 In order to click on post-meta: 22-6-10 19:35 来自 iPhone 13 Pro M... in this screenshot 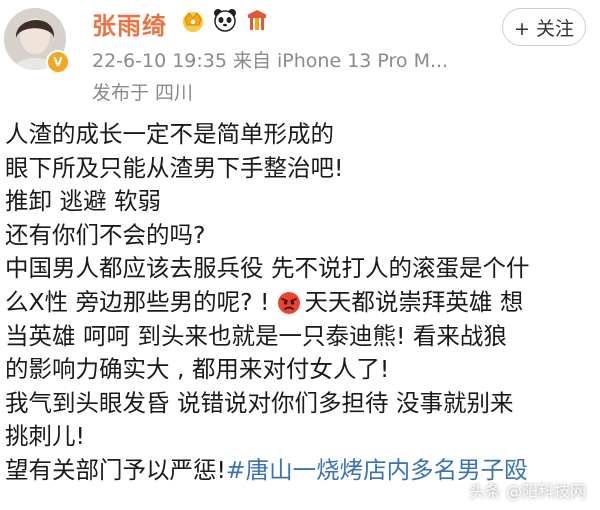, I will do `click(270, 61)`.